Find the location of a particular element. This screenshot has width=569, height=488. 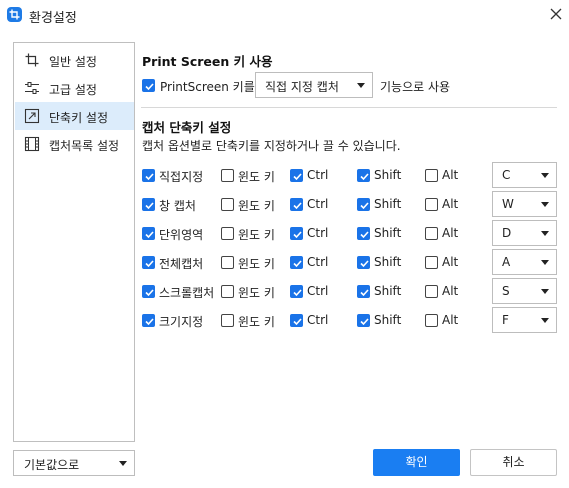

shortcut-key-value: A is located at coordinates (506, 262).